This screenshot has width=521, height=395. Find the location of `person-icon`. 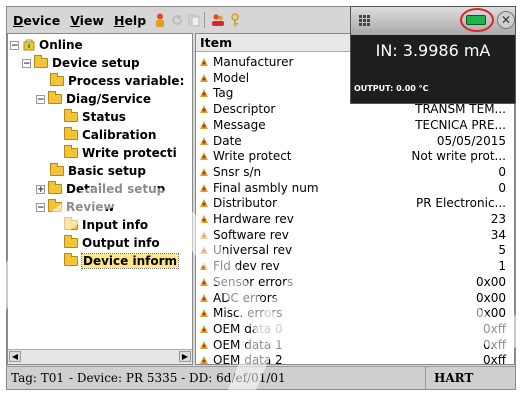

person-icon is located at coordinates (160, 20).